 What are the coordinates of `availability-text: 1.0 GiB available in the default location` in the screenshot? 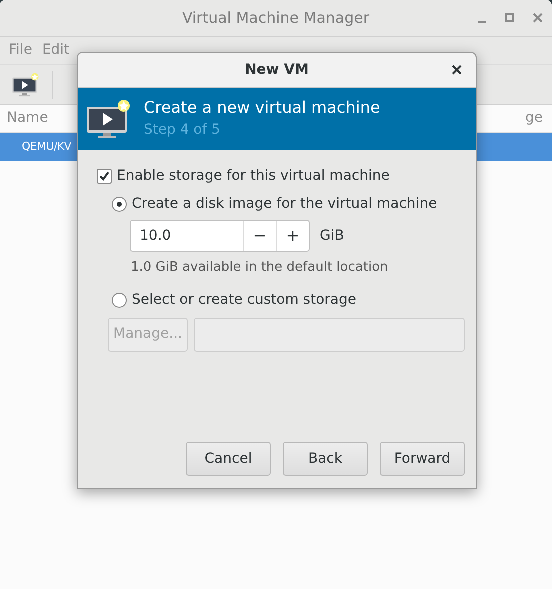 It's located at (260, 268).